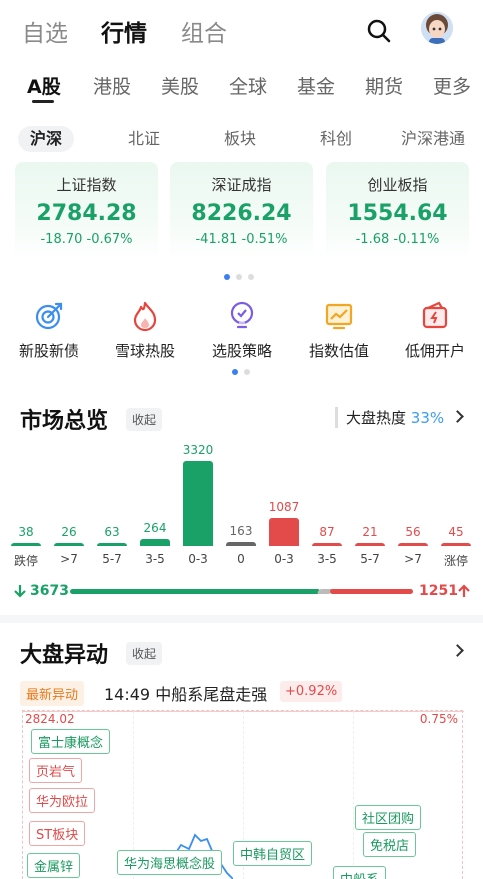 The height and width of the screenshot is (879, 483). Describe the element at coordinates (339, 316) in the screenshot. I see `chart-board-icon` at that location.